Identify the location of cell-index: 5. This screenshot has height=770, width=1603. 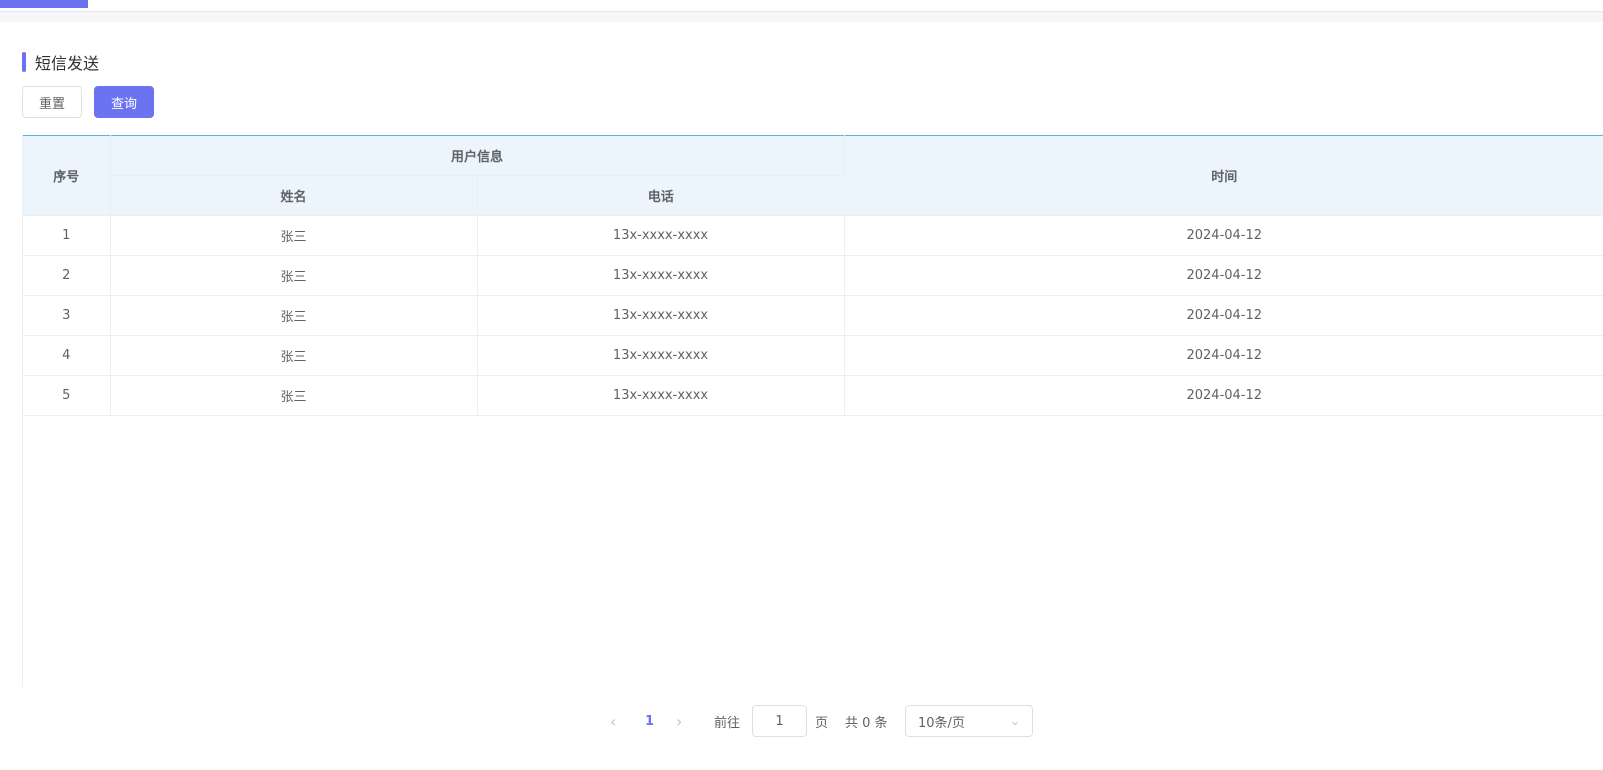
(67, 395).